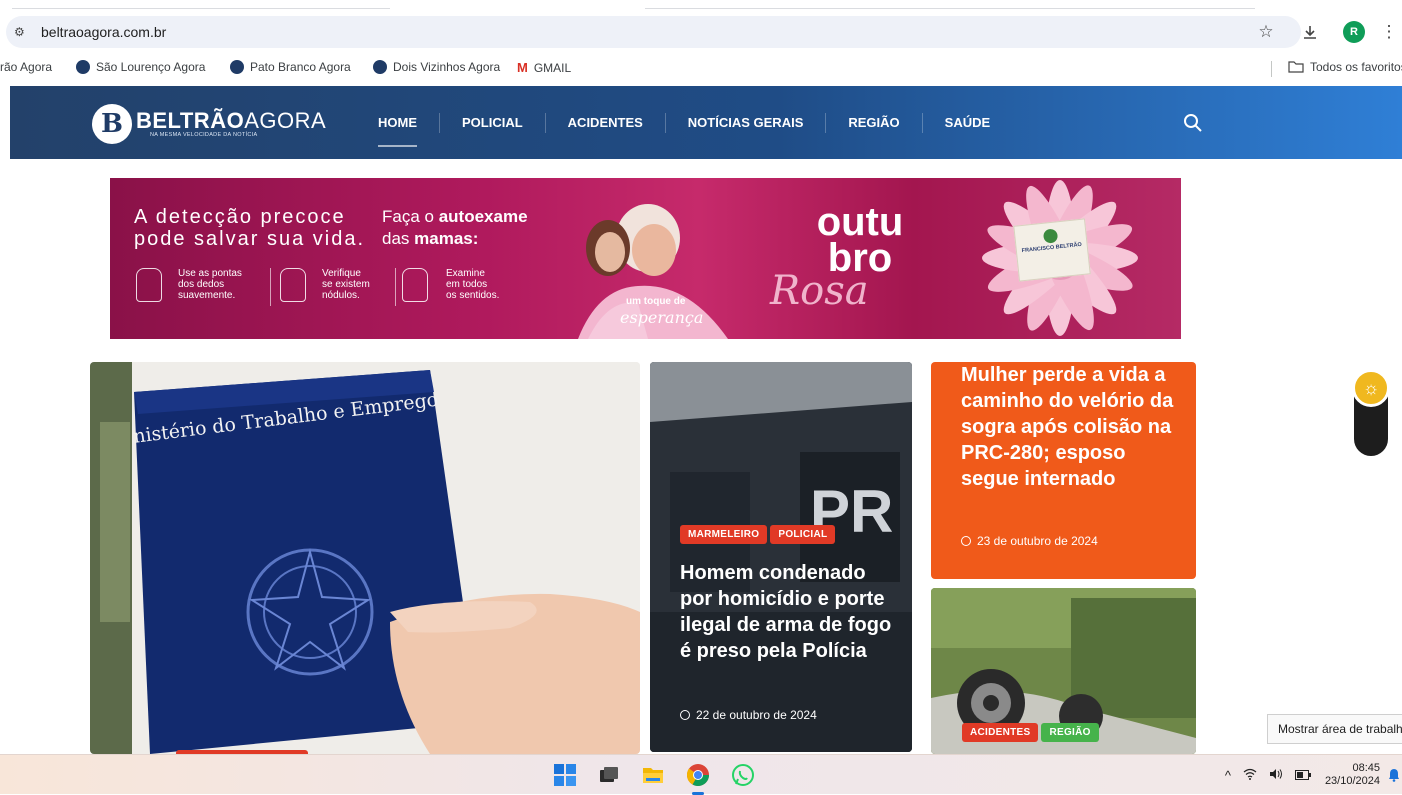 This screenshot has width=1402, height=795. What do you see at coordinates (436, 67) in the screenshot?
I see `bookmark-dois-vizinhos: Dois Vizinhos Agora` at bounding box center [436, 67].